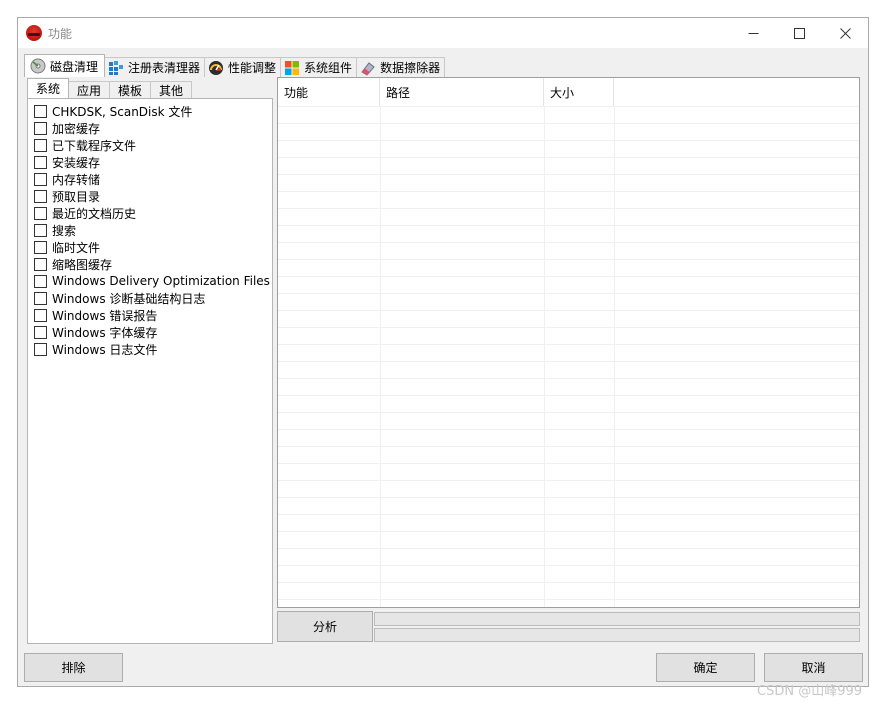  I want to click on tab-label: 数据擦除器, so click(410, 68).